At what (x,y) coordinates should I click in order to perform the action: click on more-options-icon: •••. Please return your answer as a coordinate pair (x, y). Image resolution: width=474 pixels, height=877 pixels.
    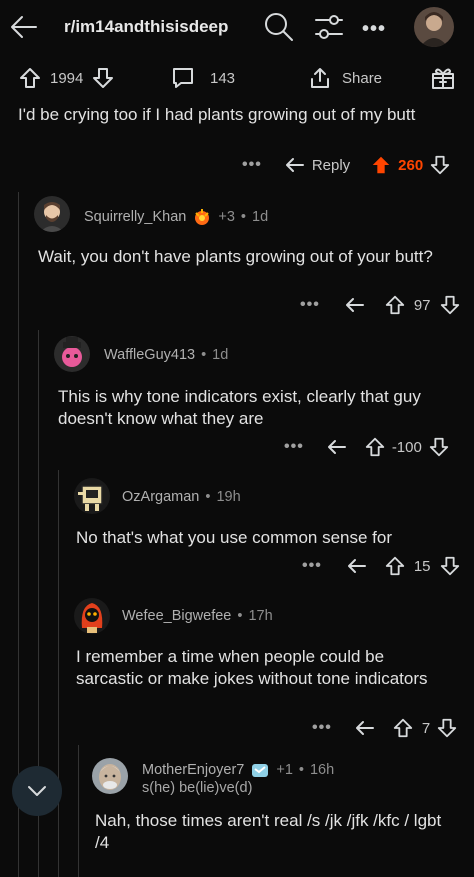
    Looking at the image, I should click on (374, 29).